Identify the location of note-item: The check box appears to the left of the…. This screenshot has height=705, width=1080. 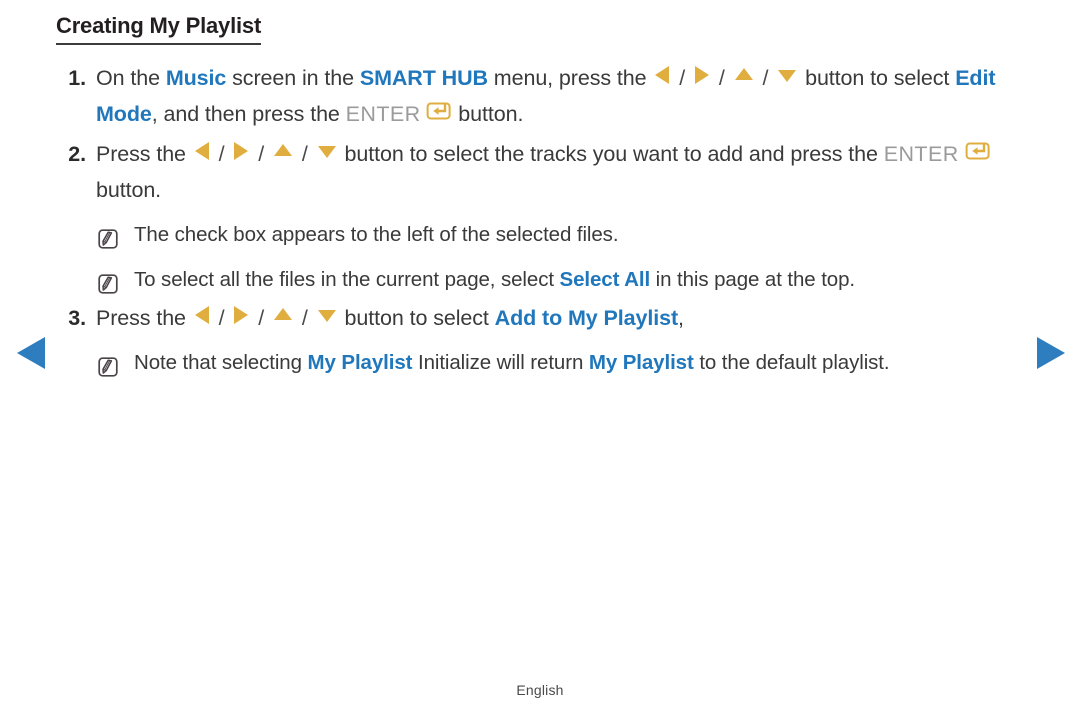
(560, 235).